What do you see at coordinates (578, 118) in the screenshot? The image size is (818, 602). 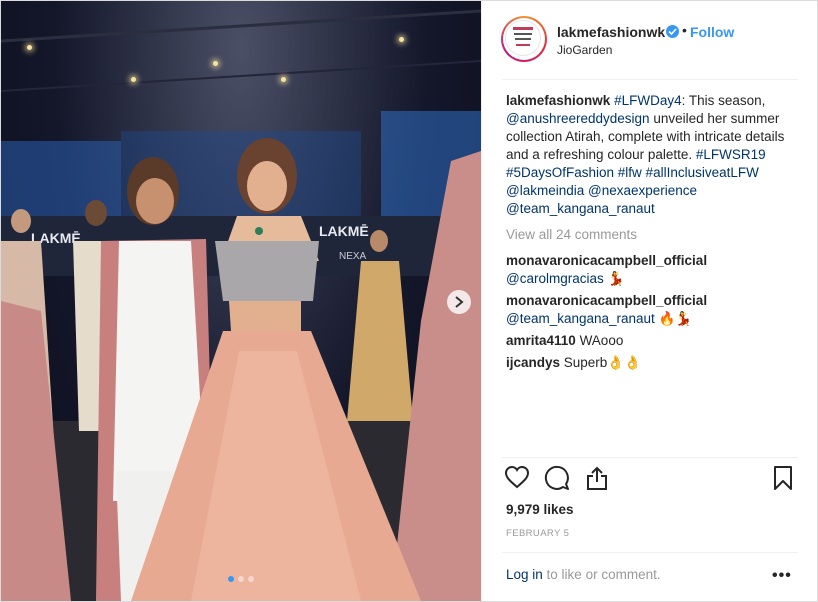 I see `mention-link: @anushreereddydesign` at bounding box center [578, 118].